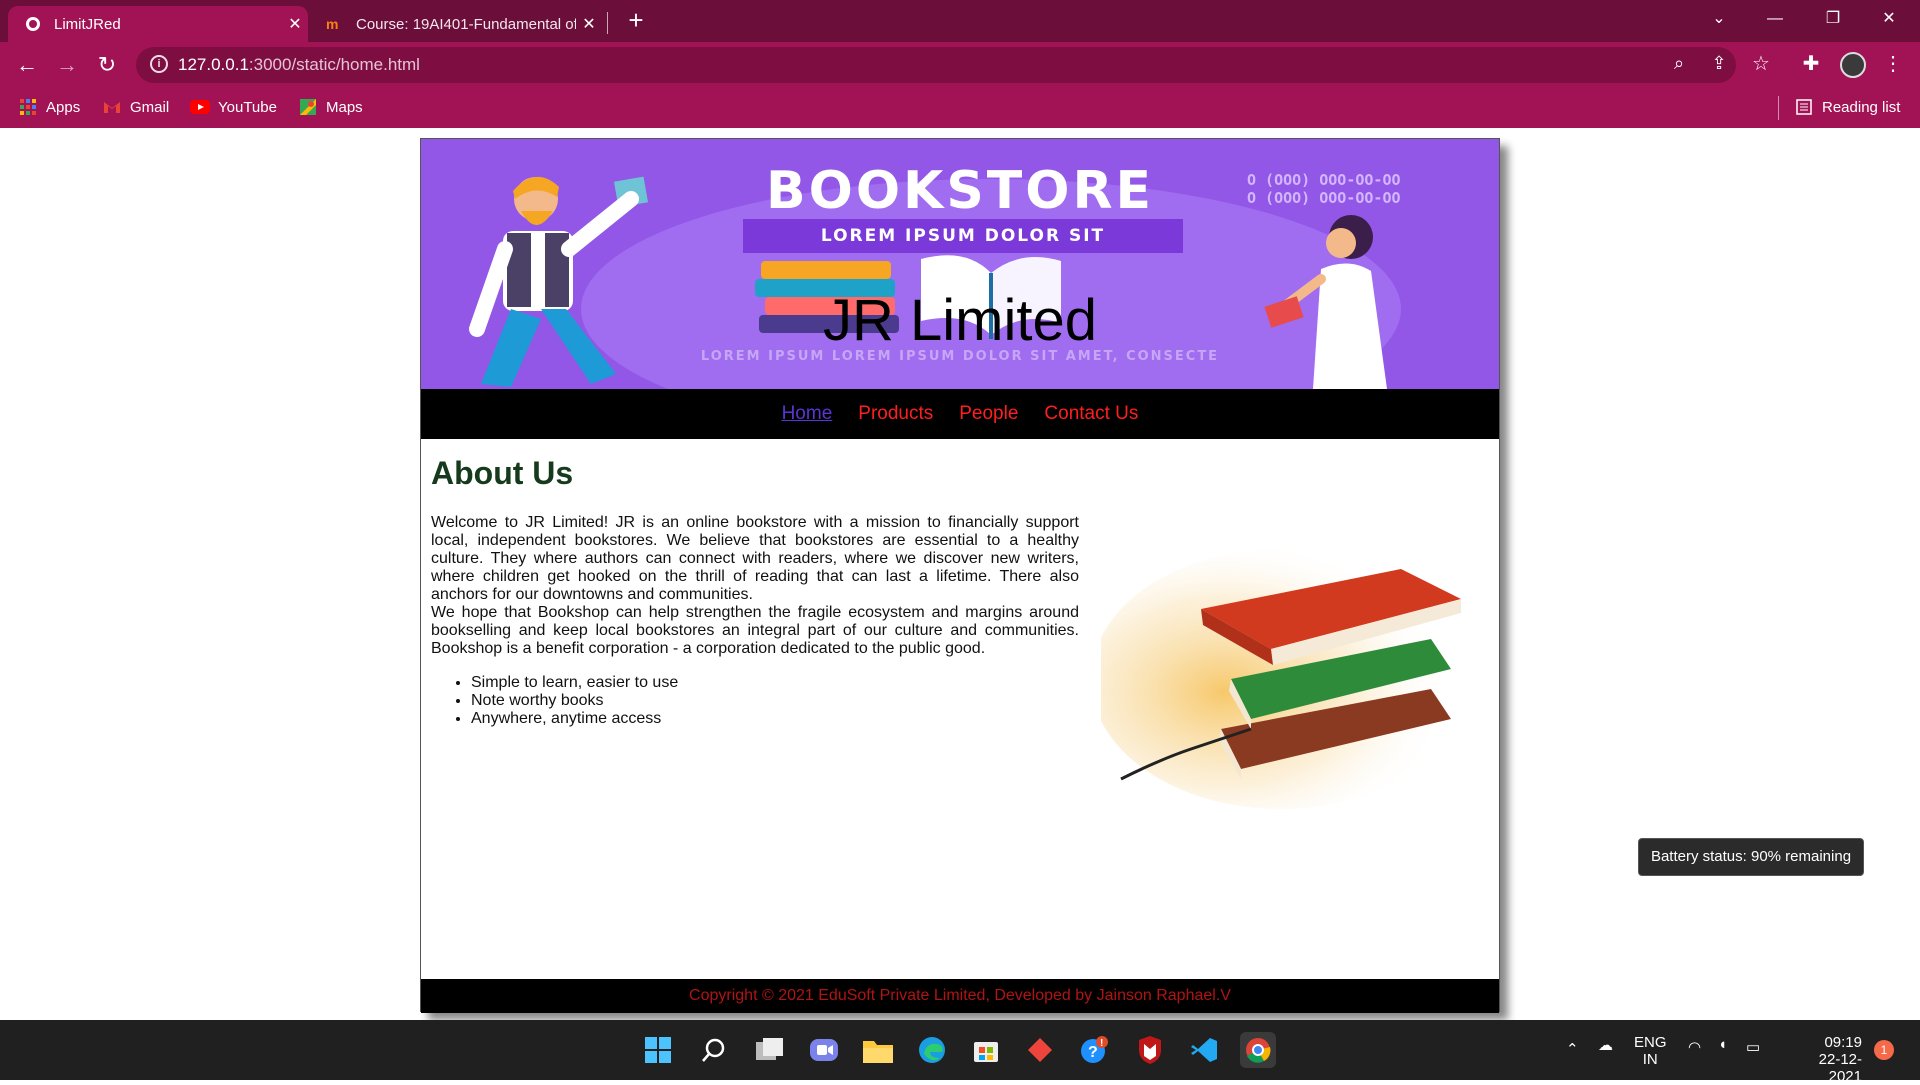  Describe the element at coordinates (299, 65) in the screenshot. I see `url-text: 127.0.0.1:3000/static/home.html` at that location.